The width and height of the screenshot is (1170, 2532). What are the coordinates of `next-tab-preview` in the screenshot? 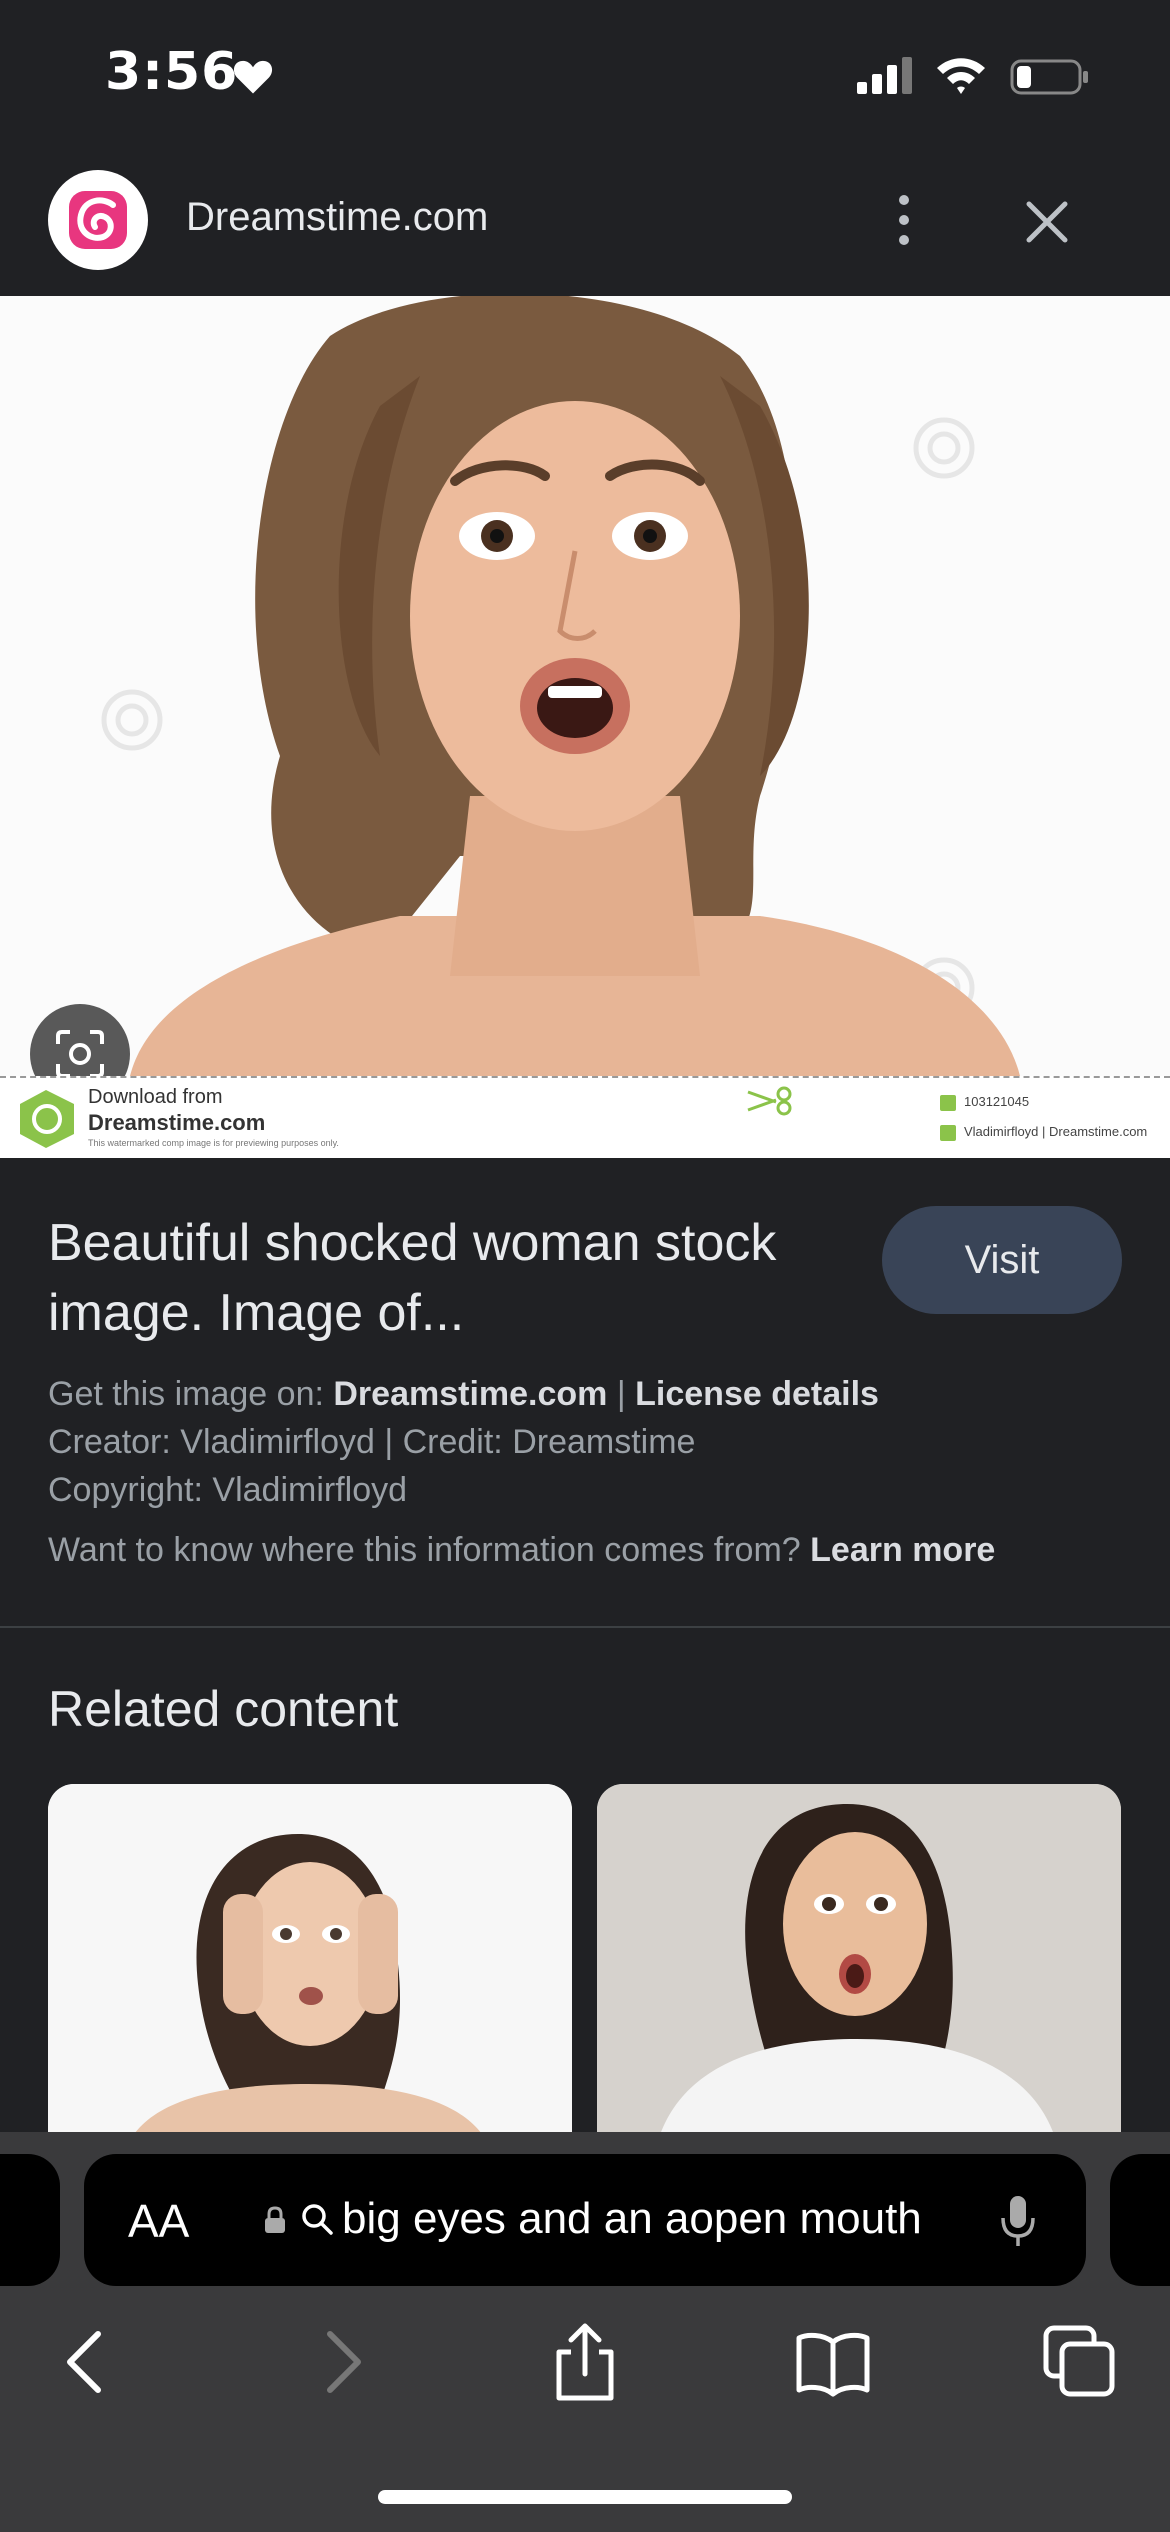 It's located at (1140, 2220).